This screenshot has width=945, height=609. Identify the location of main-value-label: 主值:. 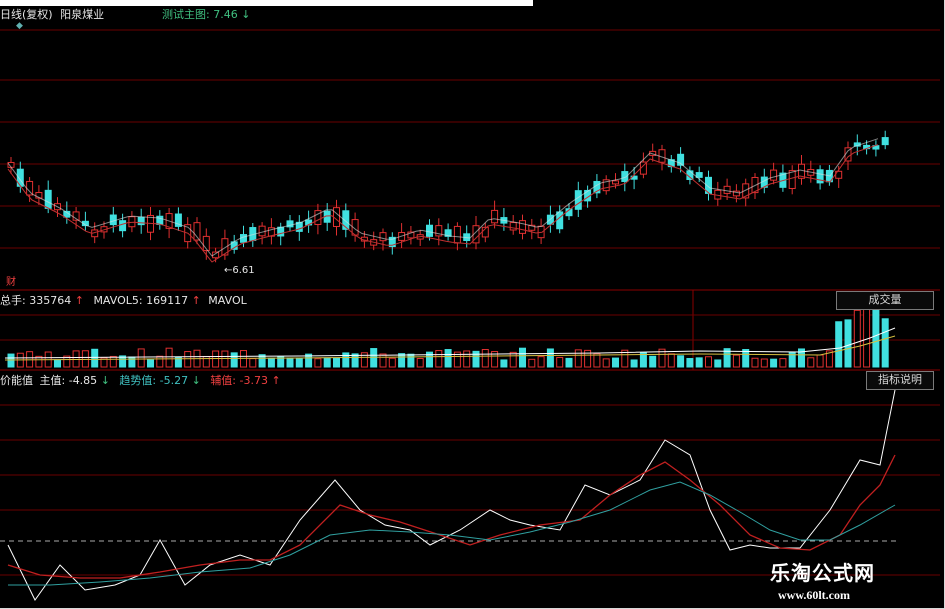
(52, 380).